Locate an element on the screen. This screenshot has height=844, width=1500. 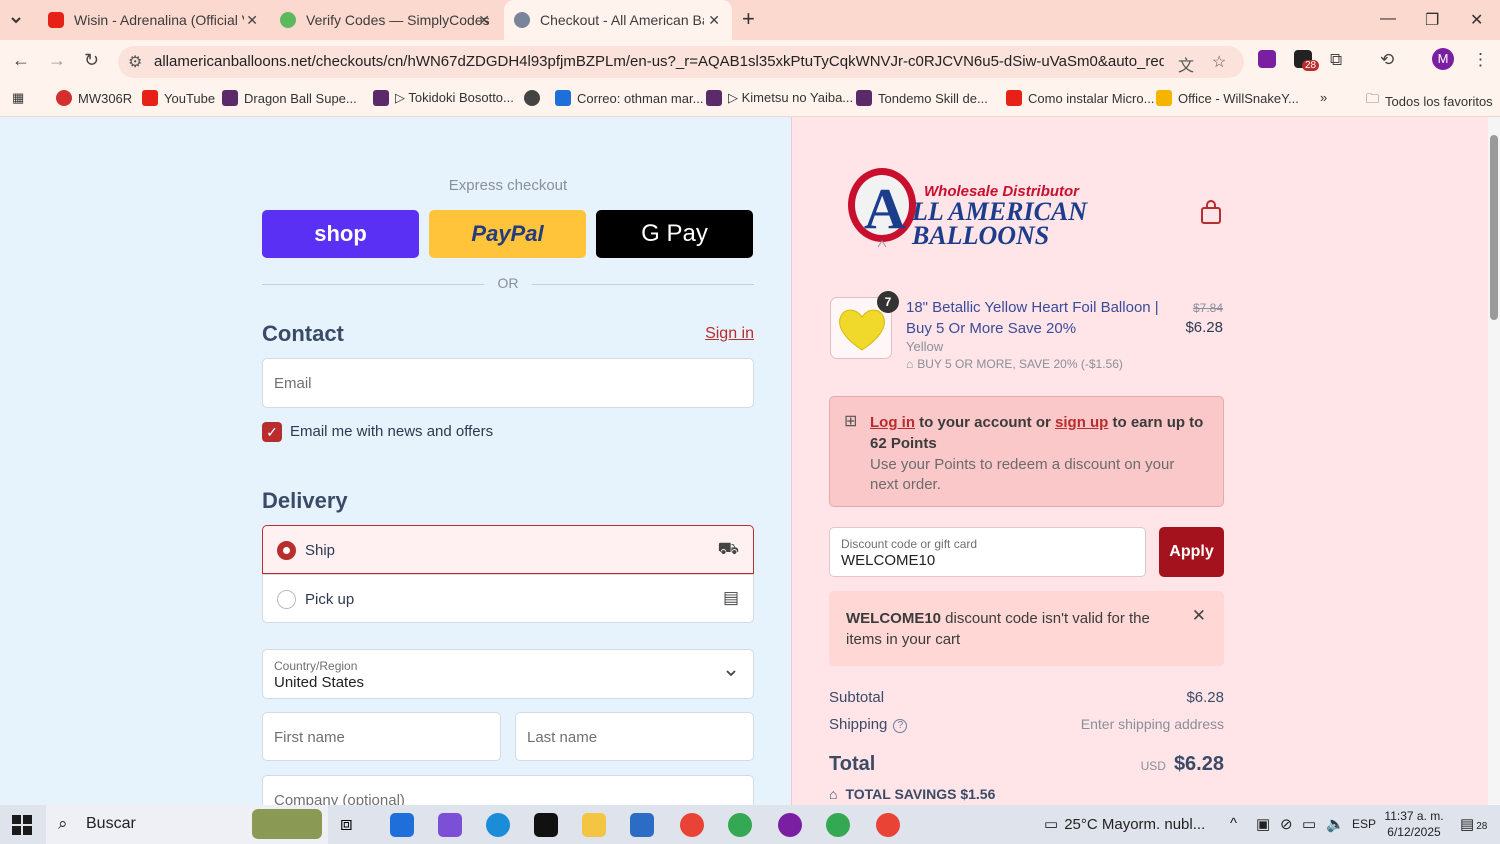
google-pay-button: G Pay is located at coordinates (674, 234).